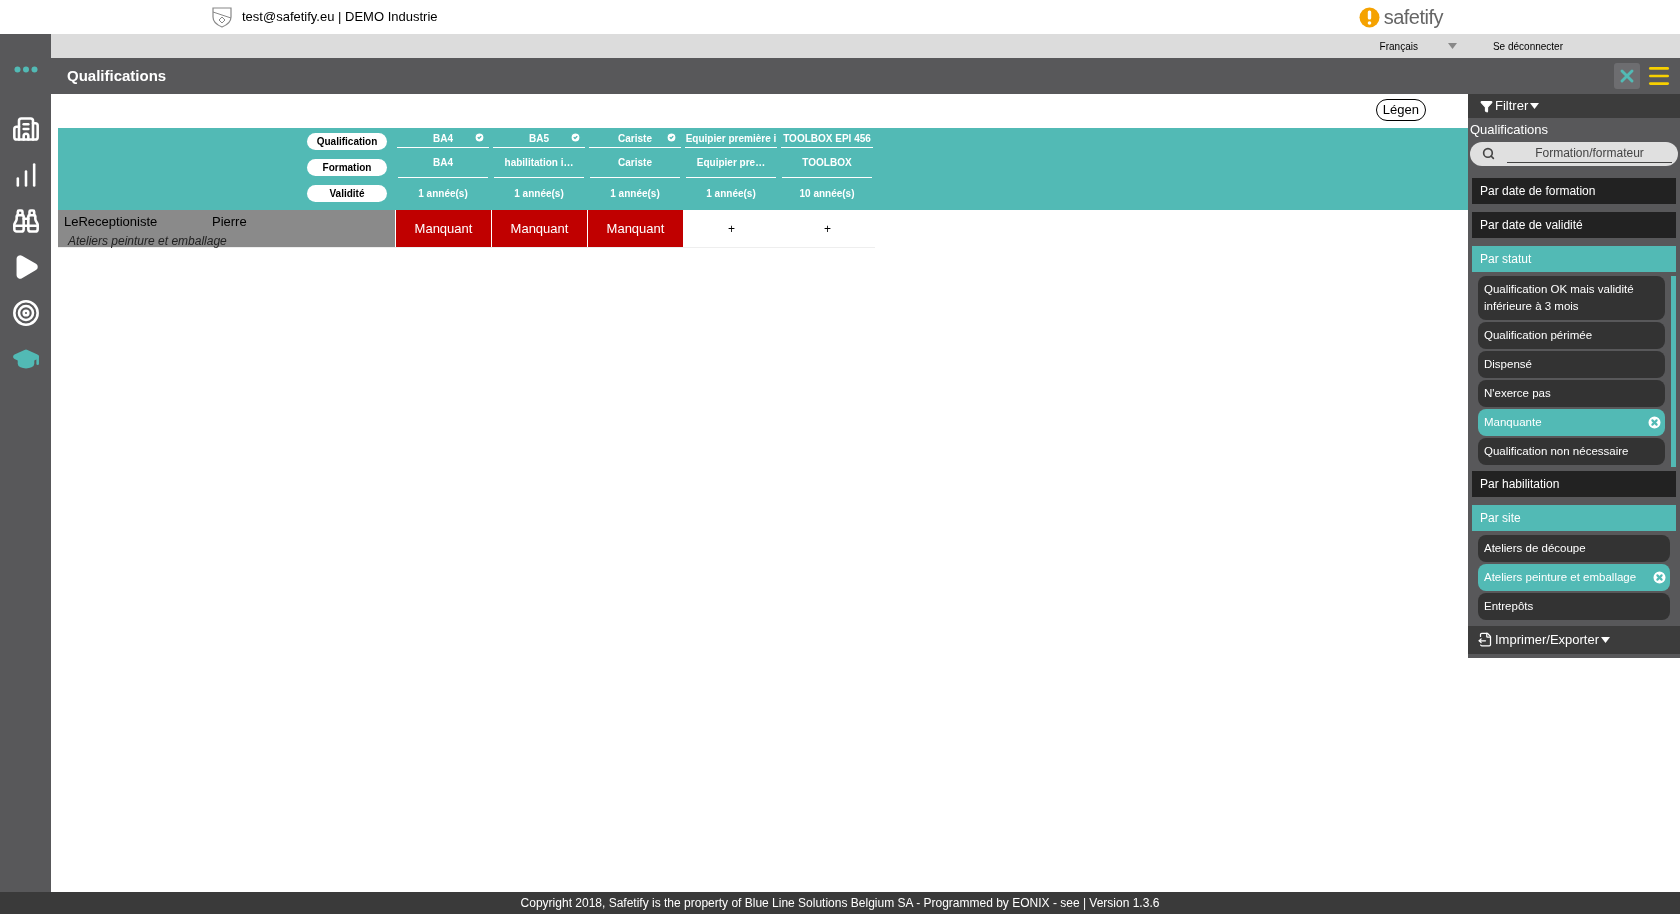 This screenshot has height=914, width=1680. What do you see at coordinates (1574, 548) in the screenshot?
I see `filter-option: Ateliers de découpe` at bounding box center [1574, 548].